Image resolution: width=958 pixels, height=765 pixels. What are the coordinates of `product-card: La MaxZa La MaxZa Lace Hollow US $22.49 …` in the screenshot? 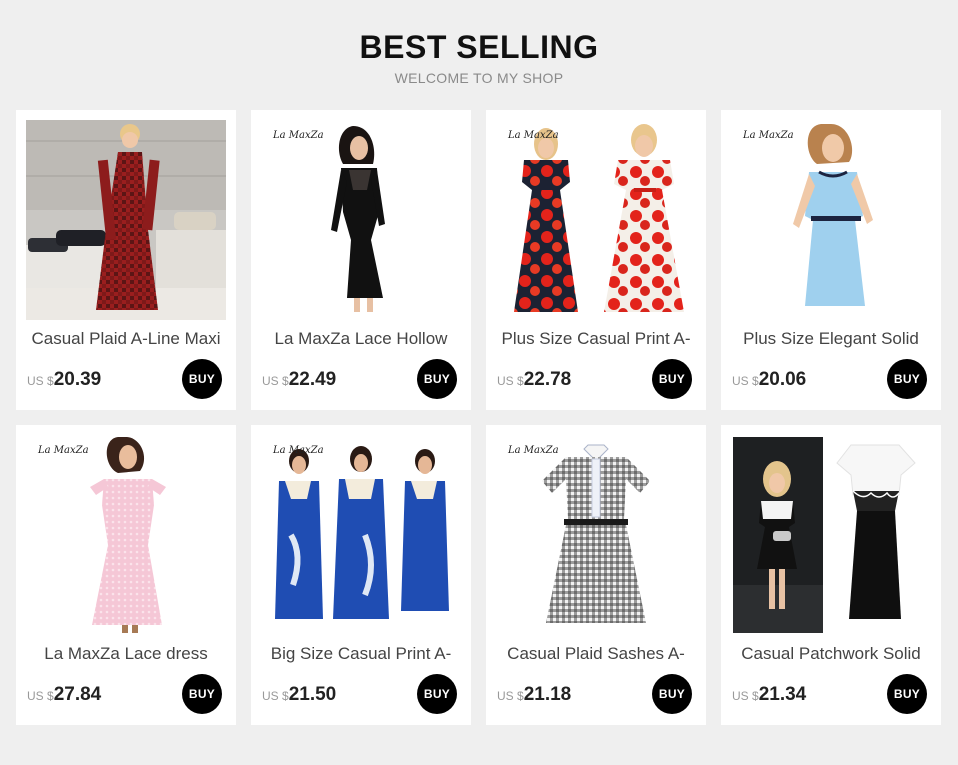 It's located at (361, 260).